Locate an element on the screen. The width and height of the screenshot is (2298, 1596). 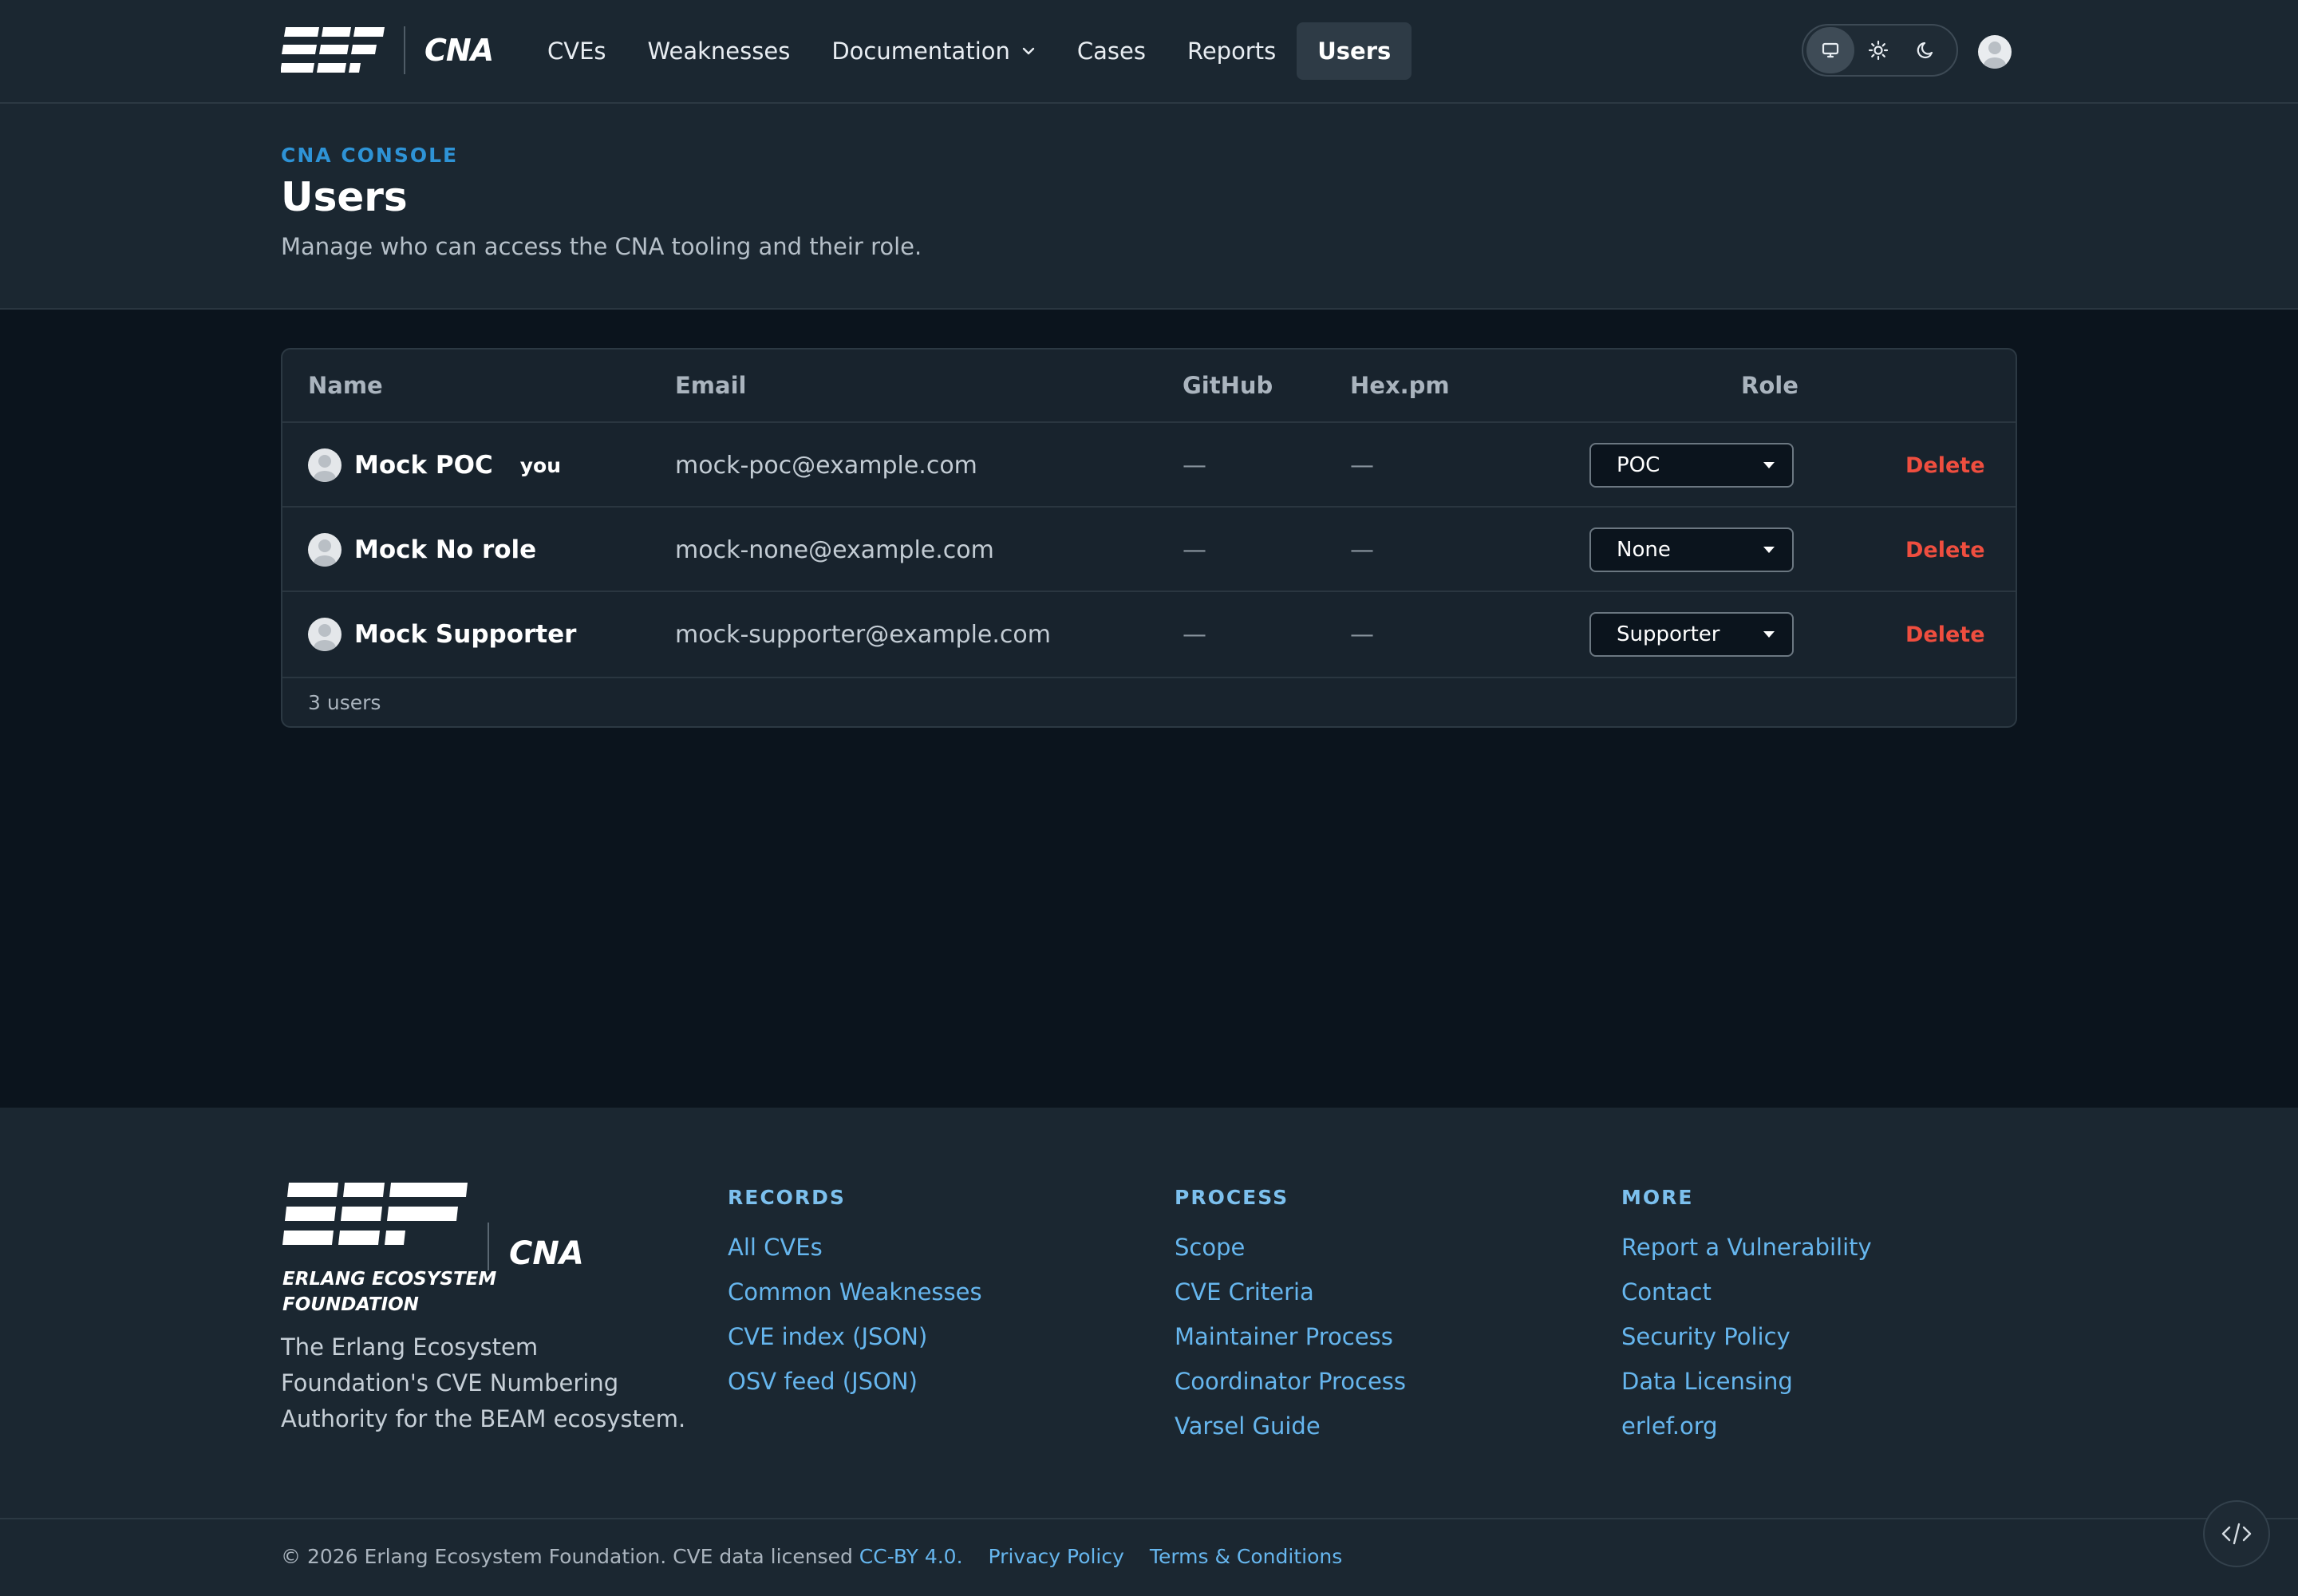
footer-heading: MORE is located at coordinates (1658, 1197).